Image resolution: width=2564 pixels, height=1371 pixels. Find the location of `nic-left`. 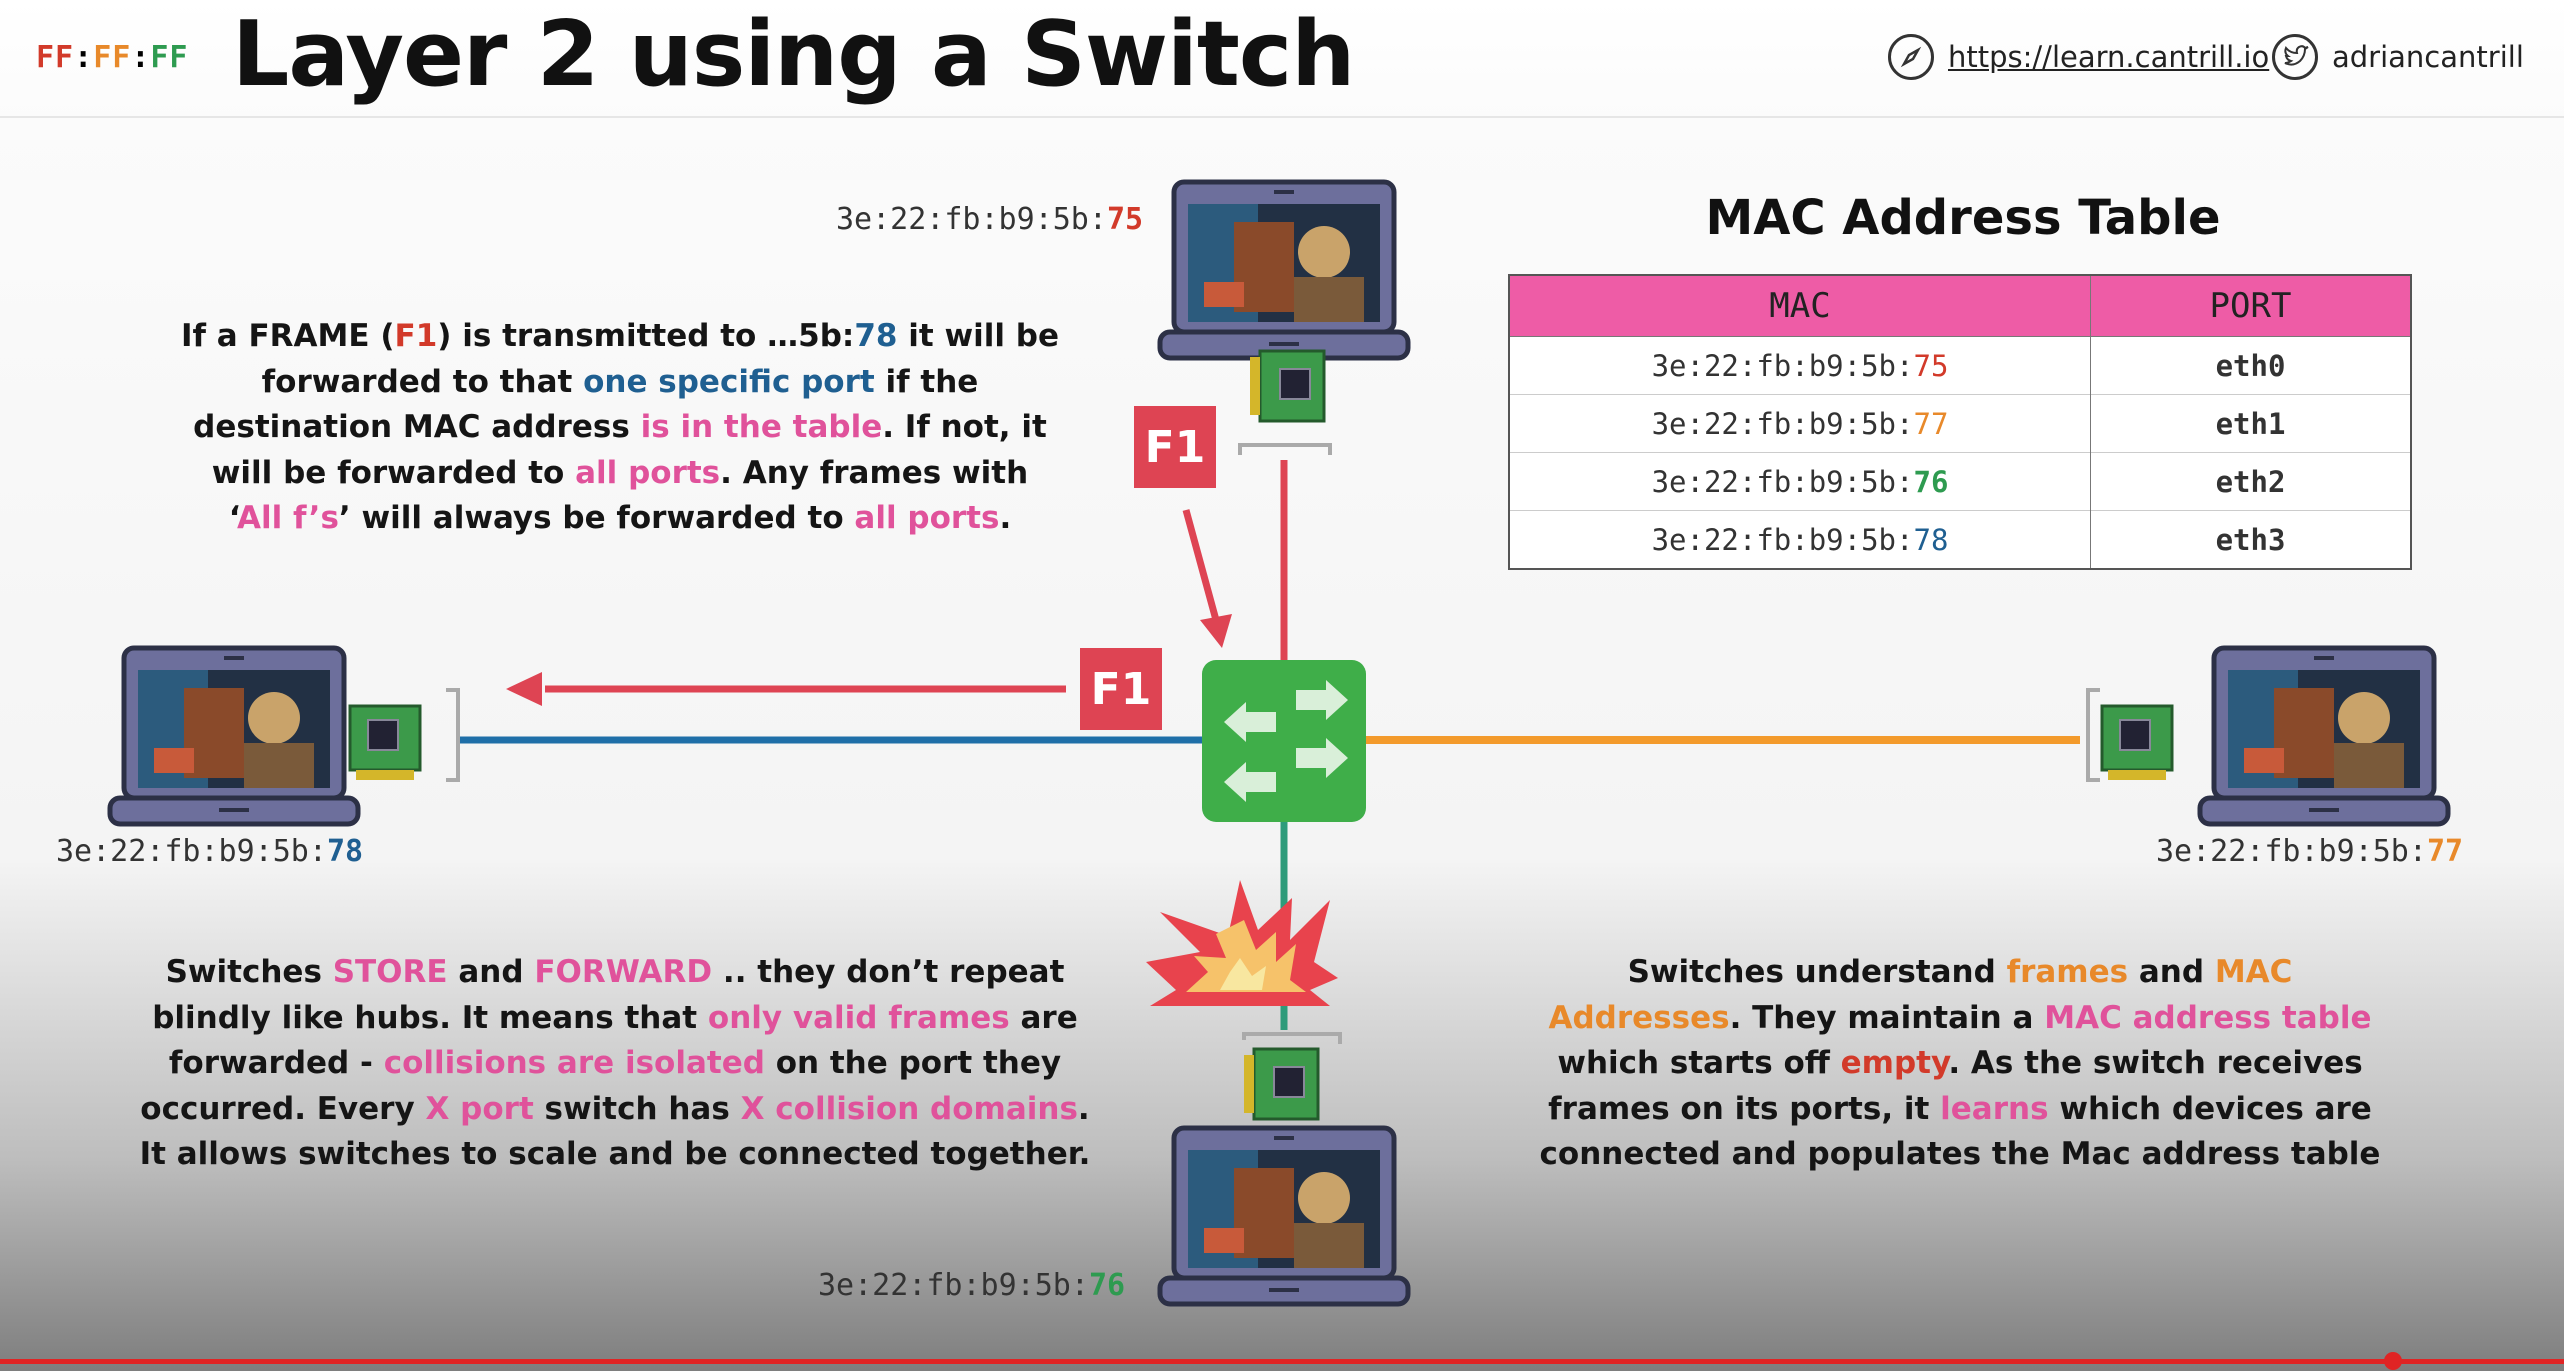

nic-left is located at coordinates (385, 743).